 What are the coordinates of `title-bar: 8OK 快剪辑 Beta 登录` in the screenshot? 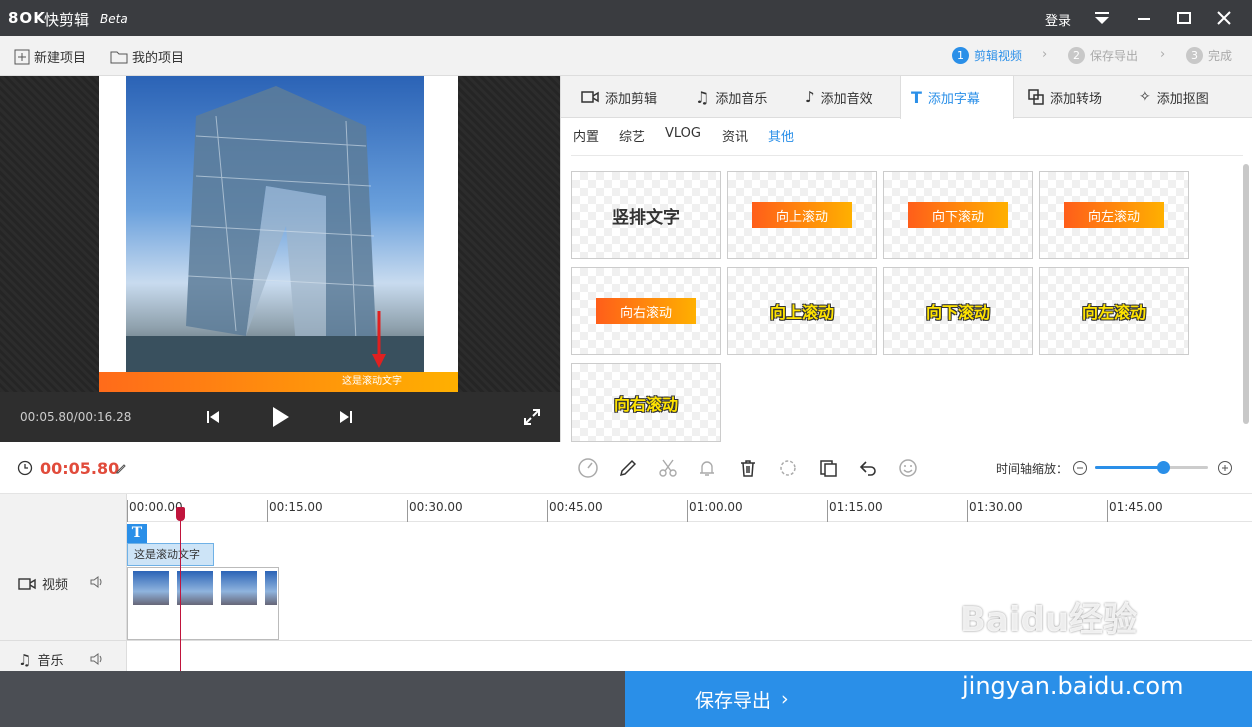 It's located at (626, 18).